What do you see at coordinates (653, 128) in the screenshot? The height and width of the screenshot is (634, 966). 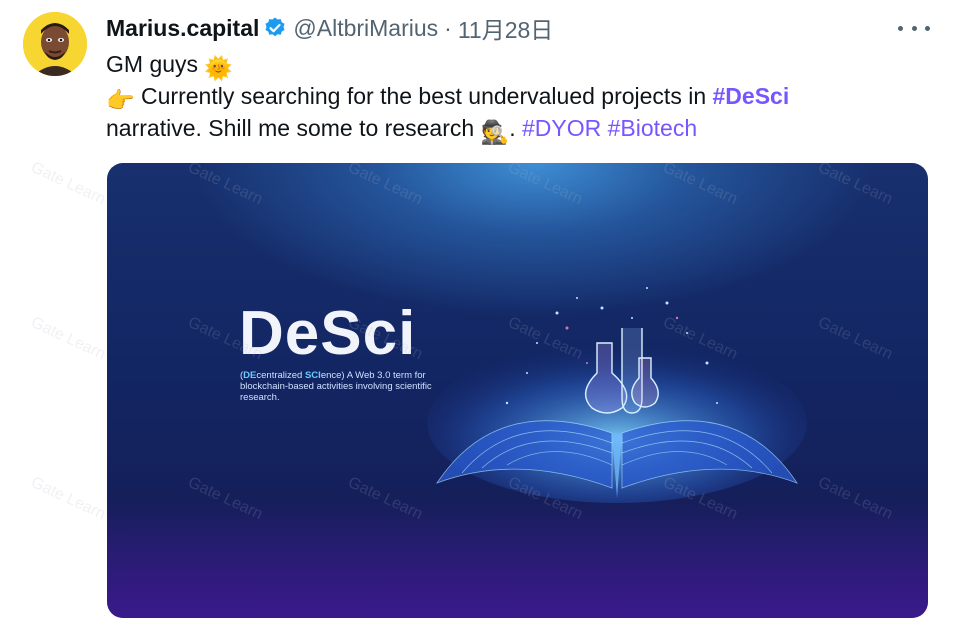 I see `hashtag-biotech-link: #Biotech` at bounding box center [653, 128].